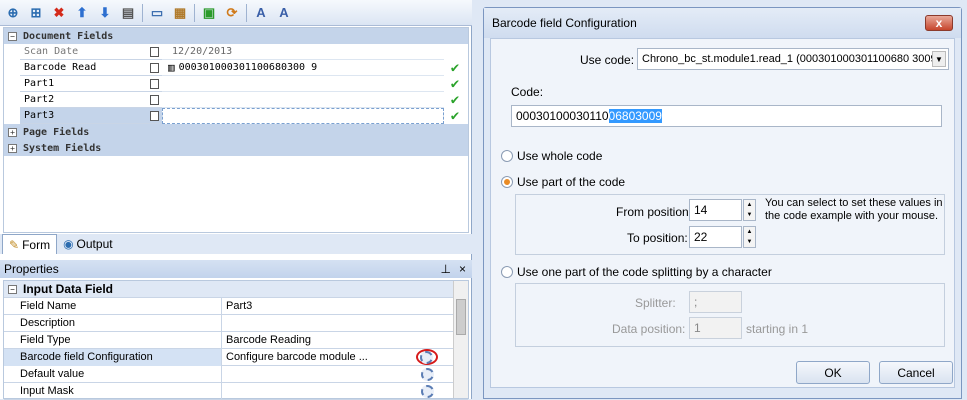  Describe the element at coordinates (657, 238) in the screenshot. I see `to-label: To position:` at that location.